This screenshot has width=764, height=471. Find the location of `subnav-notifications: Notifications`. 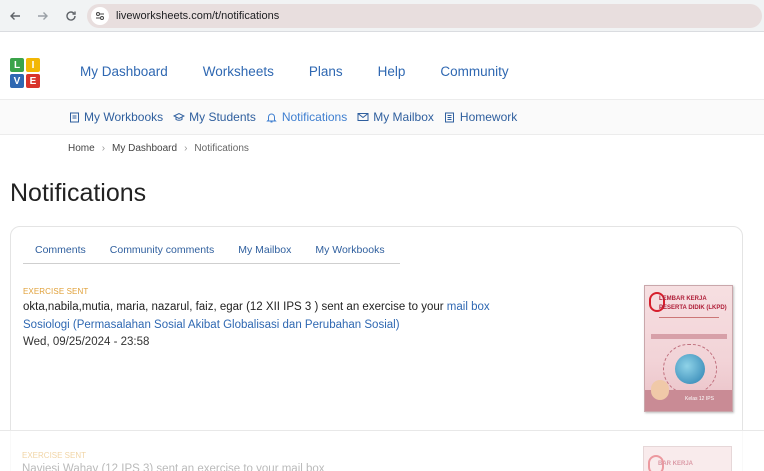

subnav-notifications: Notifications is located at coordinates (306, 117).